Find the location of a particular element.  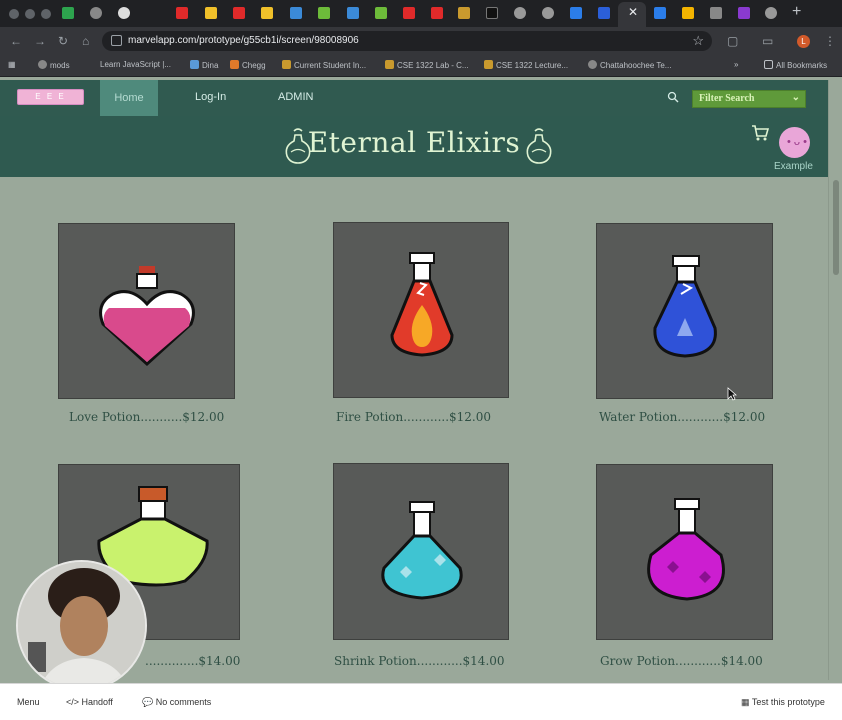

user-avatar: • ᴗ • is located at coordinates (794, 142).